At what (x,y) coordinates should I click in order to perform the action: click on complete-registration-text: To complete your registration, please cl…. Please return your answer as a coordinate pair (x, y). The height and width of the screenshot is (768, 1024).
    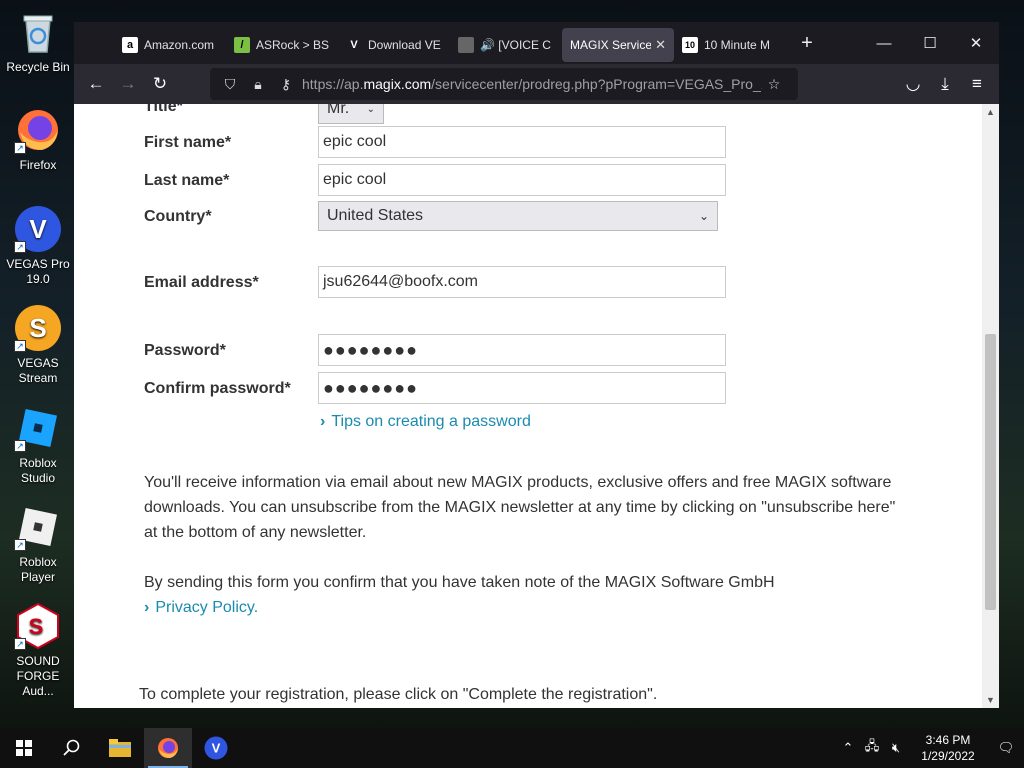
    Looking at the image, I should click on (398, 694).